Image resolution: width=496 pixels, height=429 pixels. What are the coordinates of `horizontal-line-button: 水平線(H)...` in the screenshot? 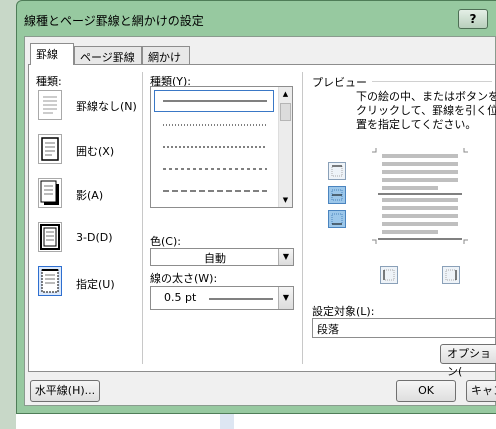 It's located at (65, 391).